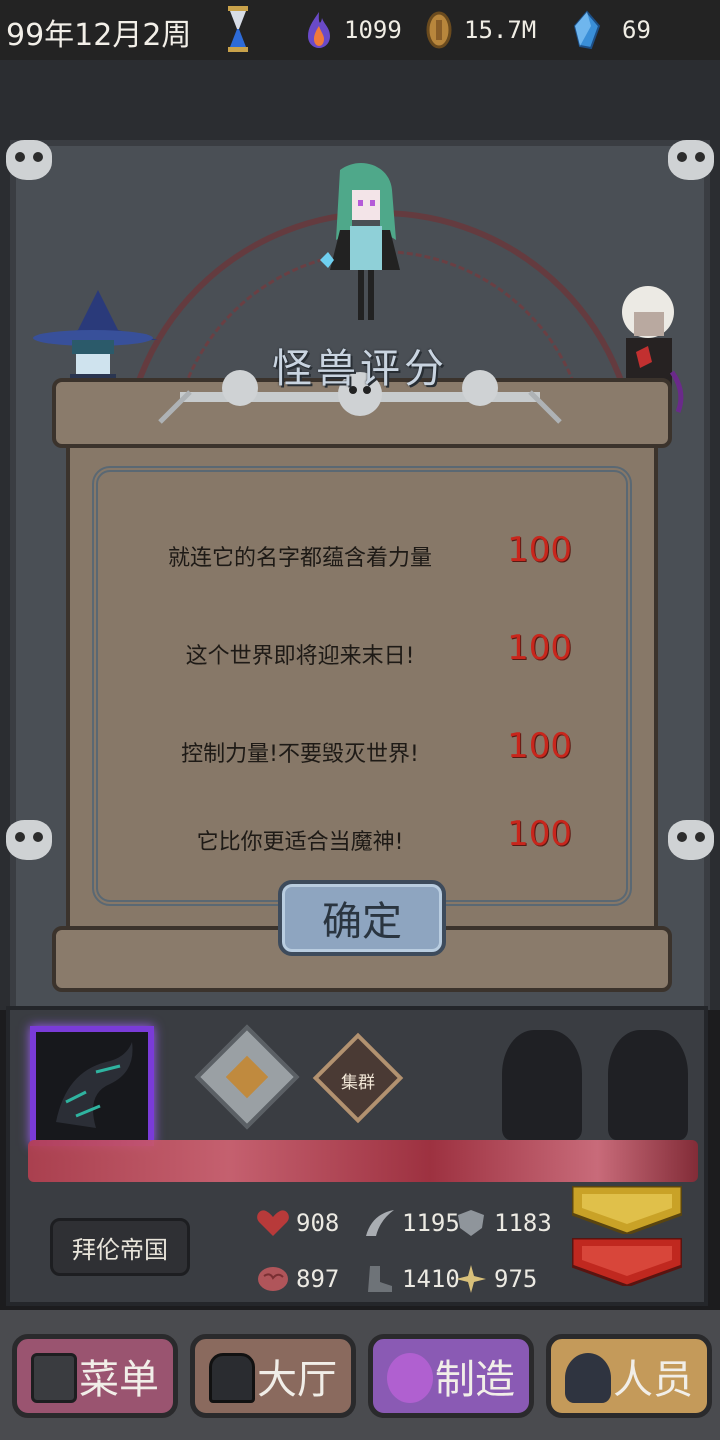 The image size is (720, 1440). Describe the element at coordinates (238, 29) in the screenshot. I see `hourglass-icon` at that location.